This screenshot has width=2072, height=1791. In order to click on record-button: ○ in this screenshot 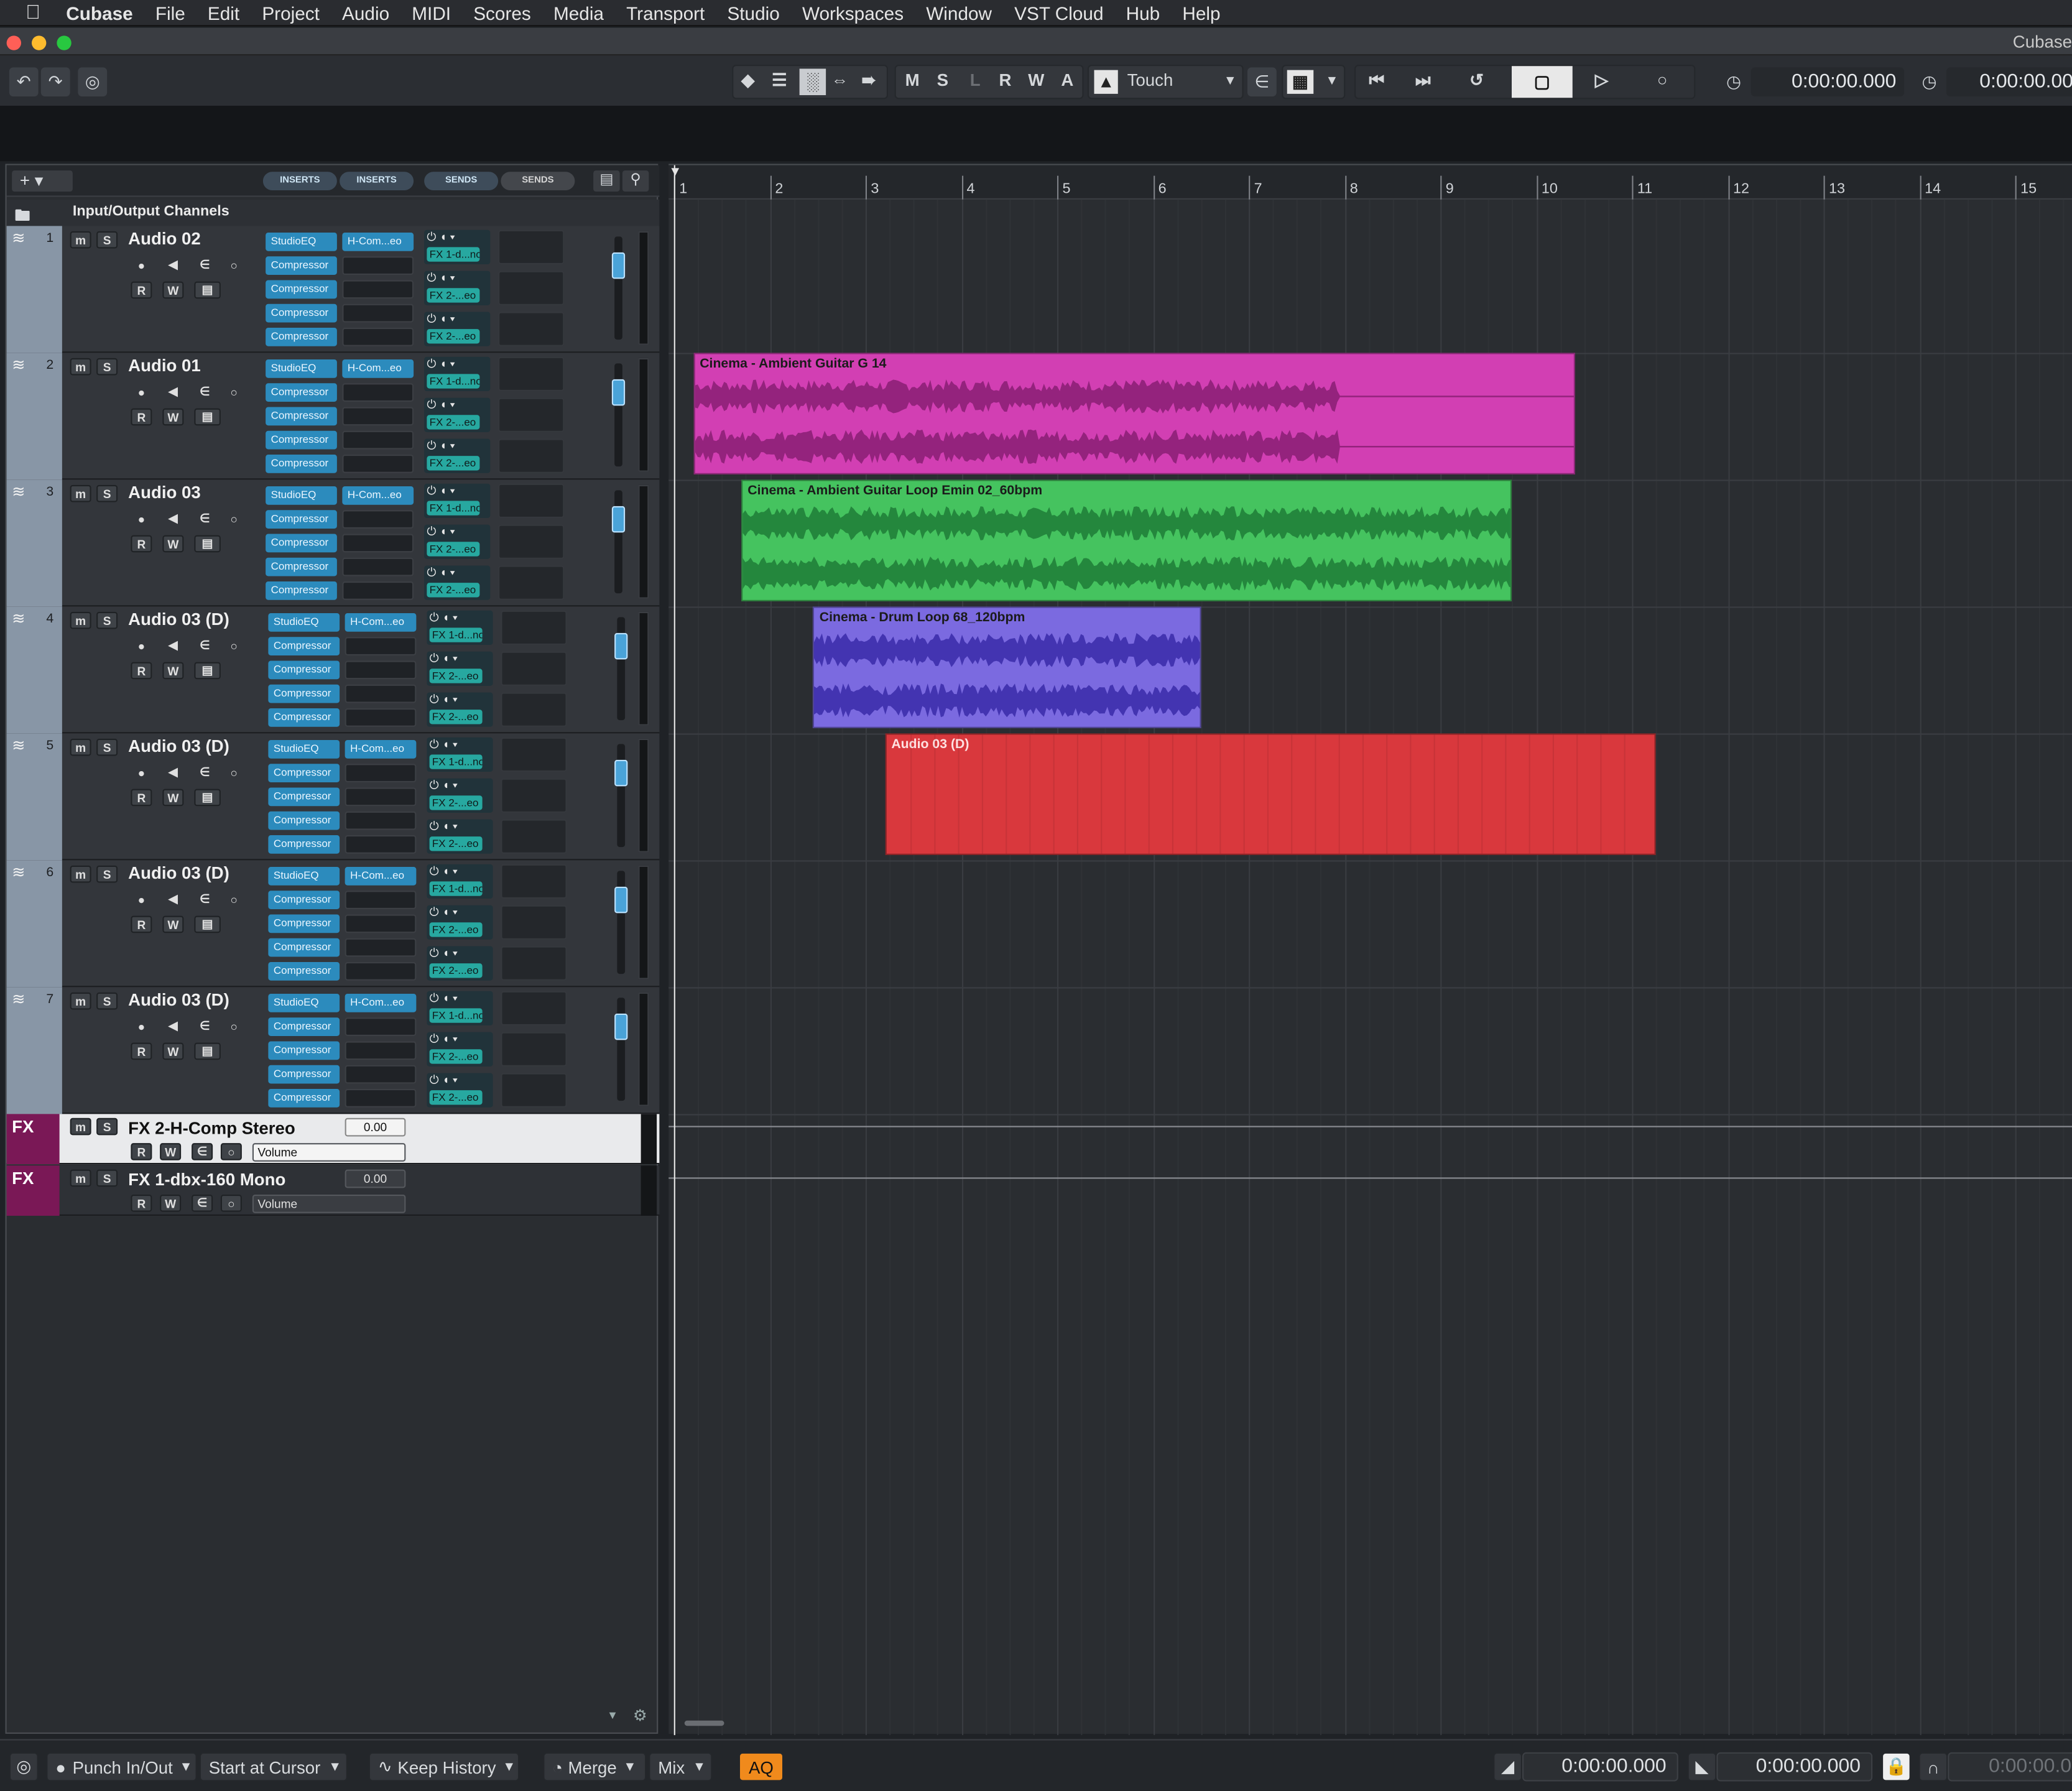, I will do `click(1662, 80)`.